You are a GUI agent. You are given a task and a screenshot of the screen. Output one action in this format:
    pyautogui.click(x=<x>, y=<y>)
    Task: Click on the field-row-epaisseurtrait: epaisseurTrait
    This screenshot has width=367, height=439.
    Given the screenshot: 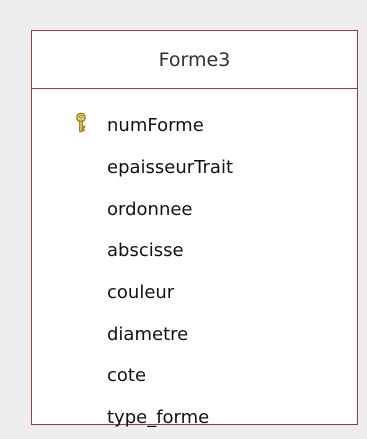 What is the action you would take?
    pyautogui.click(x=194, y=168)
    